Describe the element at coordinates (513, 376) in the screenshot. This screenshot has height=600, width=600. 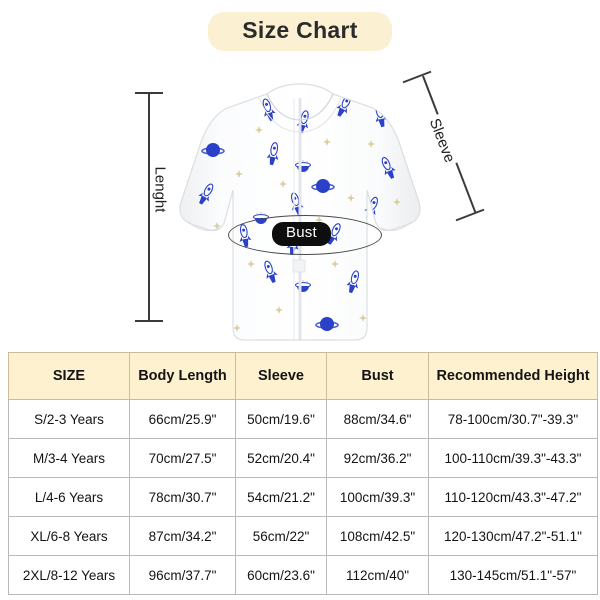
I see `column-header-recommended-height: Recommended Height` at that location.